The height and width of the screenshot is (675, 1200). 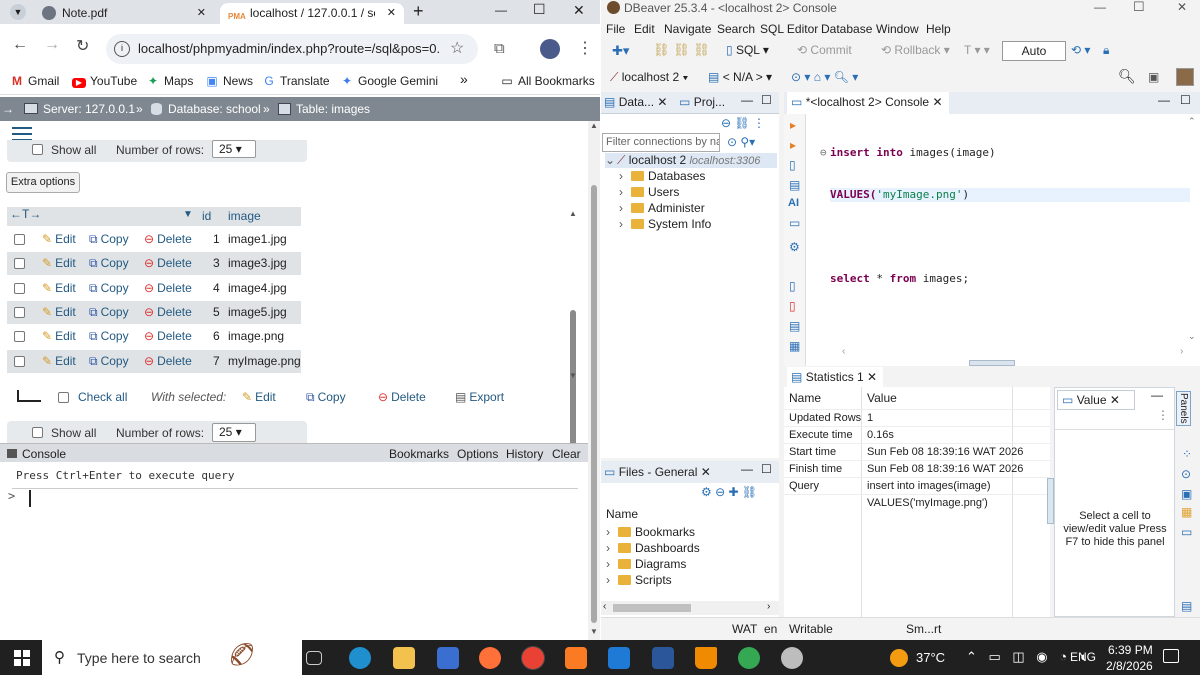 I want to click on check-all-label: Check all, so click(x=102, y=397).